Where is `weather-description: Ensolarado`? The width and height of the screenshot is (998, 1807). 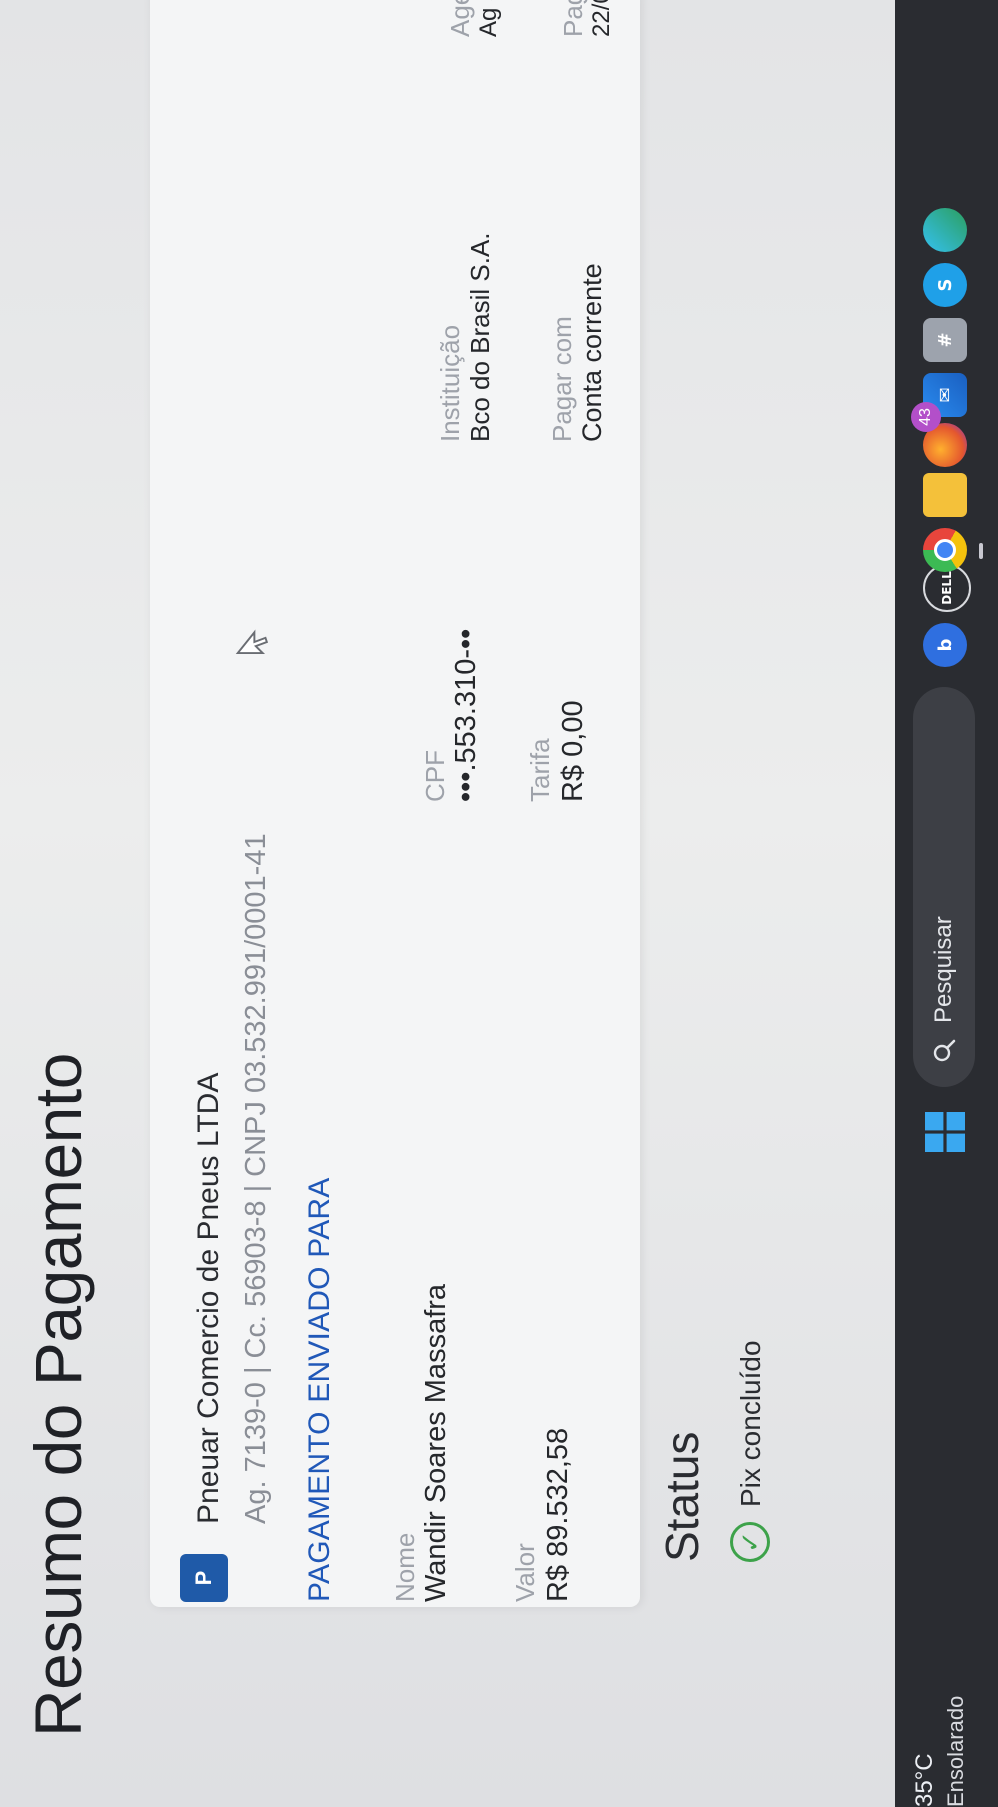 weather-description: Ensolarado is located at coordinates (955, 1751).